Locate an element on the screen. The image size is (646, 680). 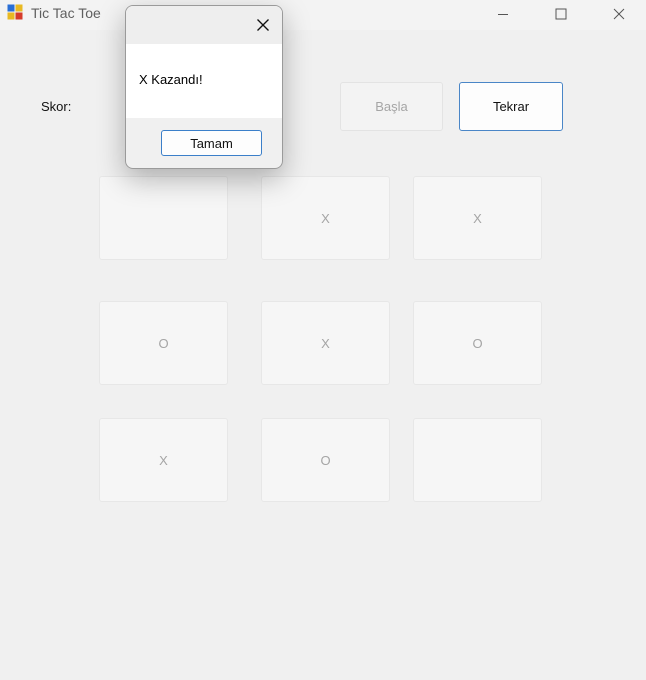
message-box-close-button is located at coordinates (263, 25).